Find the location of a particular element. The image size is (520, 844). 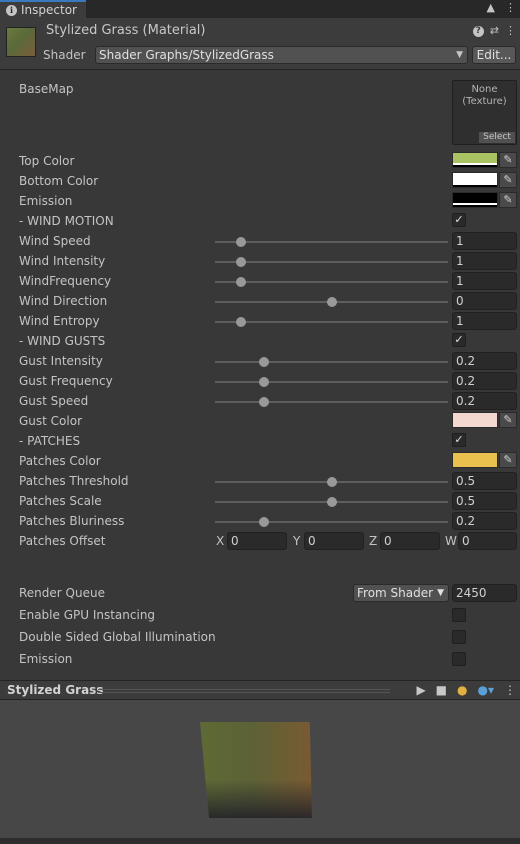

material-title: Stylized Grass (Material) is located at coordinates (126, 30).